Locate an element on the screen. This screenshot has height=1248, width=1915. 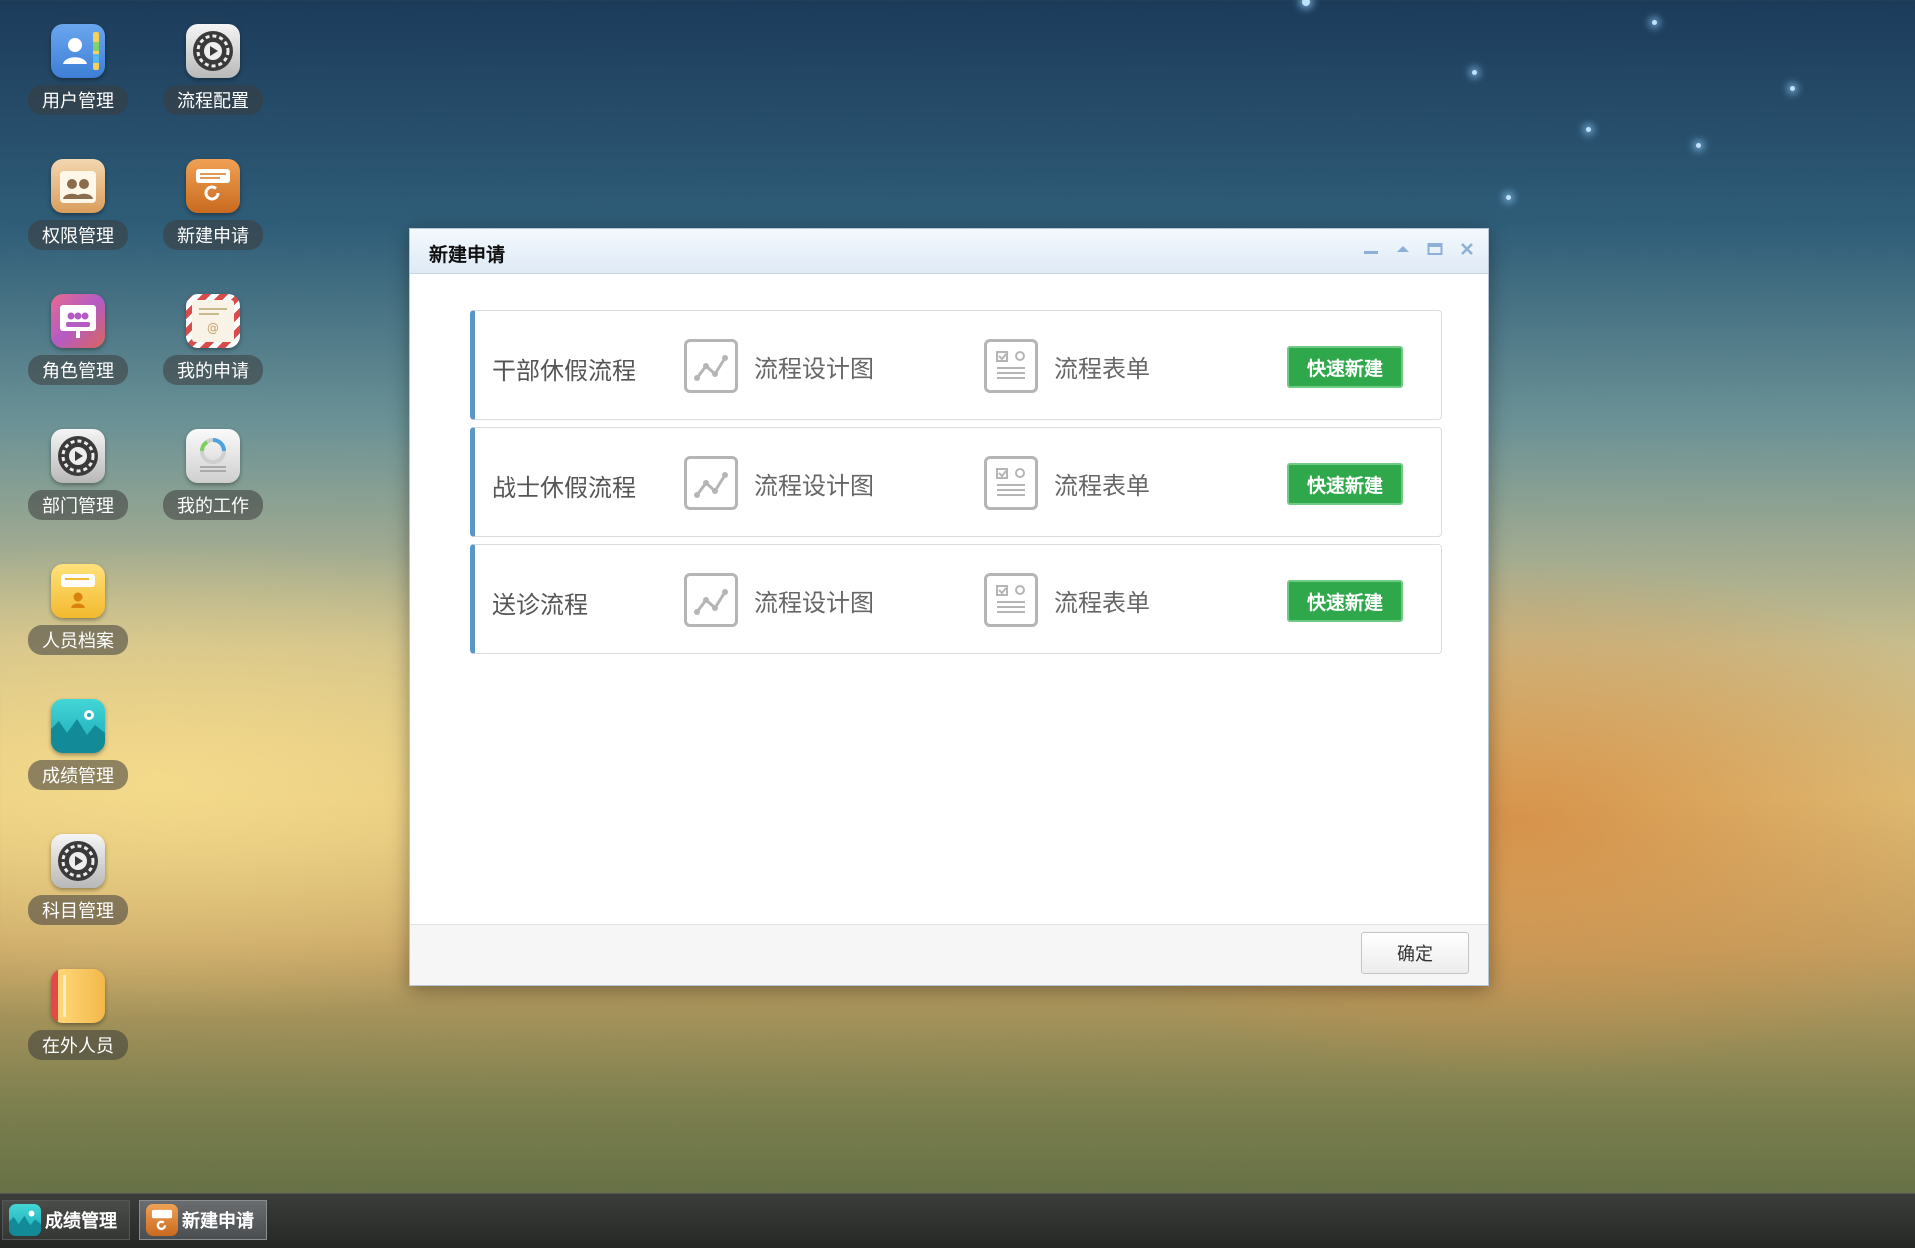
desktop-icon-label: 角色管理 is located at coordinates (78, 370).